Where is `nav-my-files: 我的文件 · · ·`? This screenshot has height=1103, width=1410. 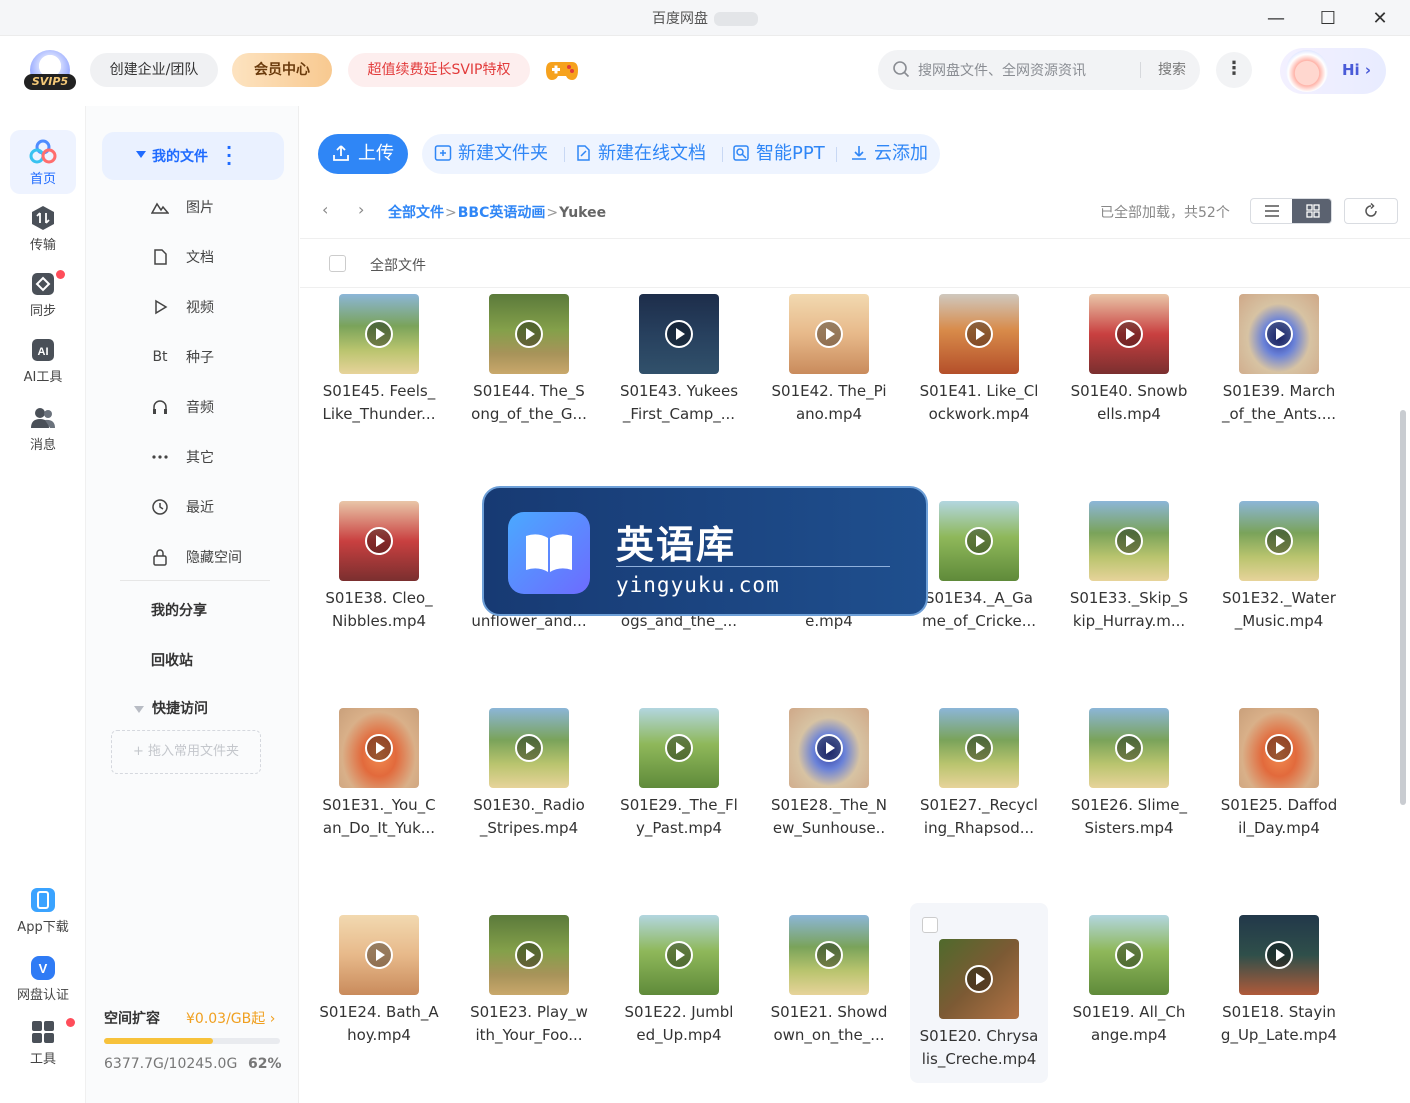 nav-my-files: 我的文件 · · · is located at coordinates (193, 156).